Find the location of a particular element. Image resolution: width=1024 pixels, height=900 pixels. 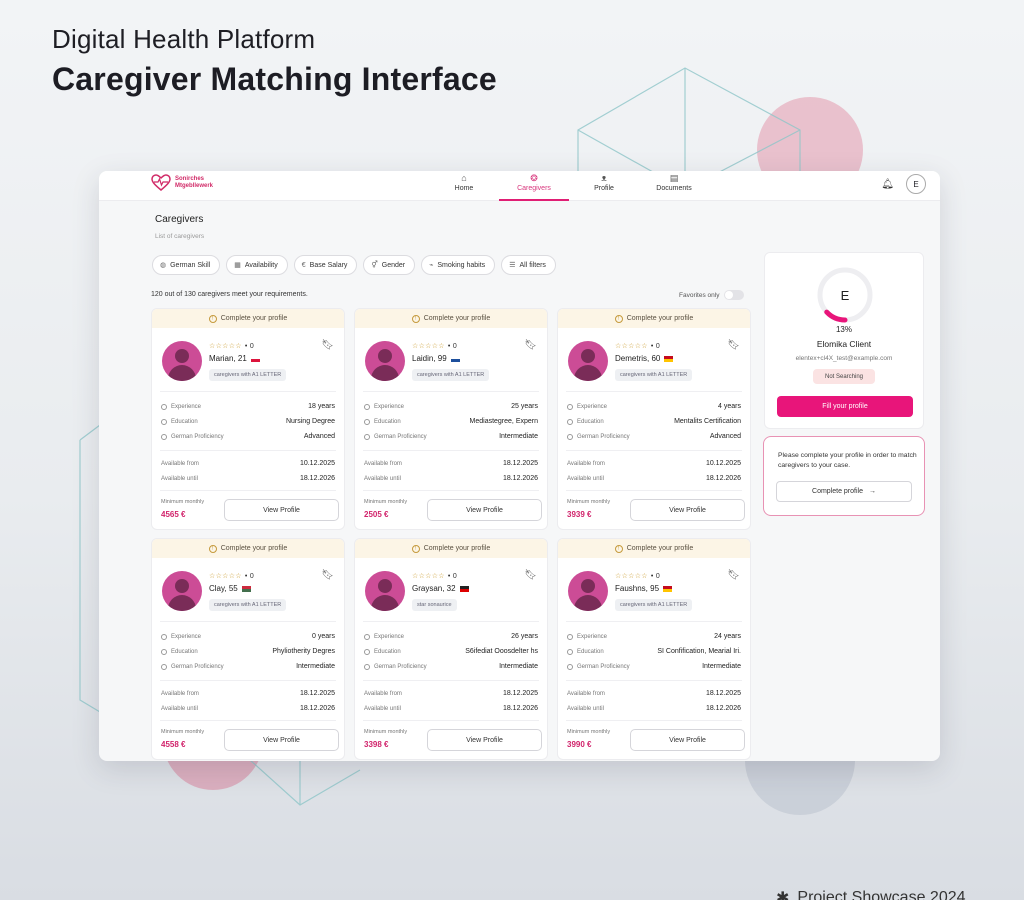

avatar-body is located at coordinates (385, 373).